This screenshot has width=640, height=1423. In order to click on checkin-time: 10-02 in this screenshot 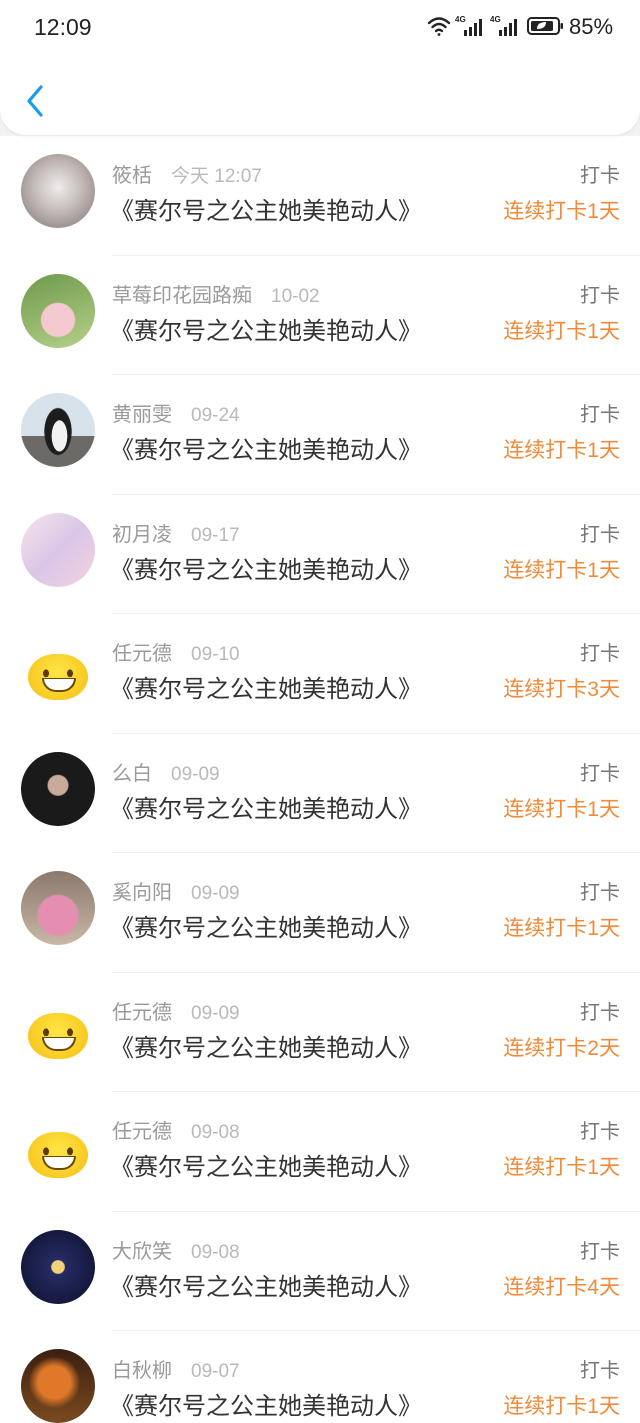, I will do `click(295, 296)`.